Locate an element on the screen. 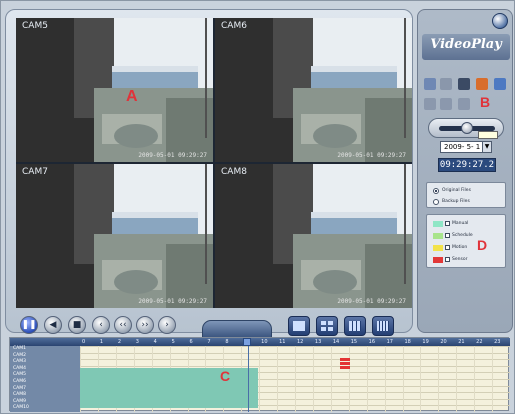  lock-icon is located at coordinates (500, 84).